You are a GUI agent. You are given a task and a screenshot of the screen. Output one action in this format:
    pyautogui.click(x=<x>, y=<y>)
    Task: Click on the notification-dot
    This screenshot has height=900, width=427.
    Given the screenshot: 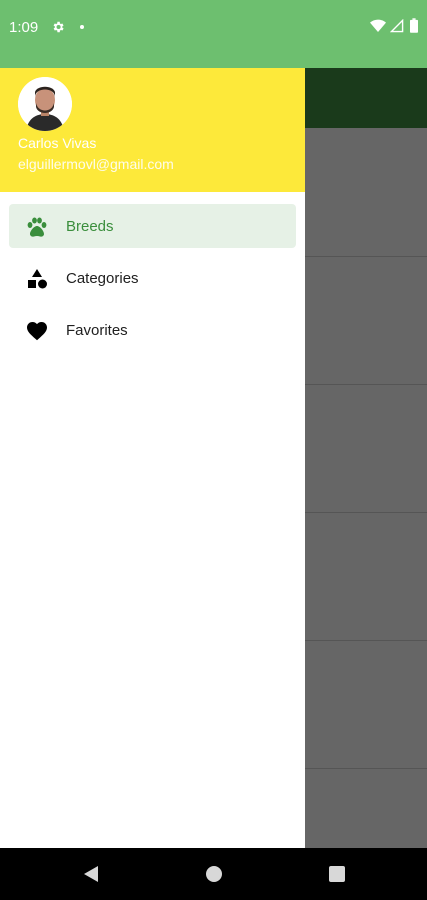 What is the action you would take?
    pyautogui.click(x=82, y=27)
    